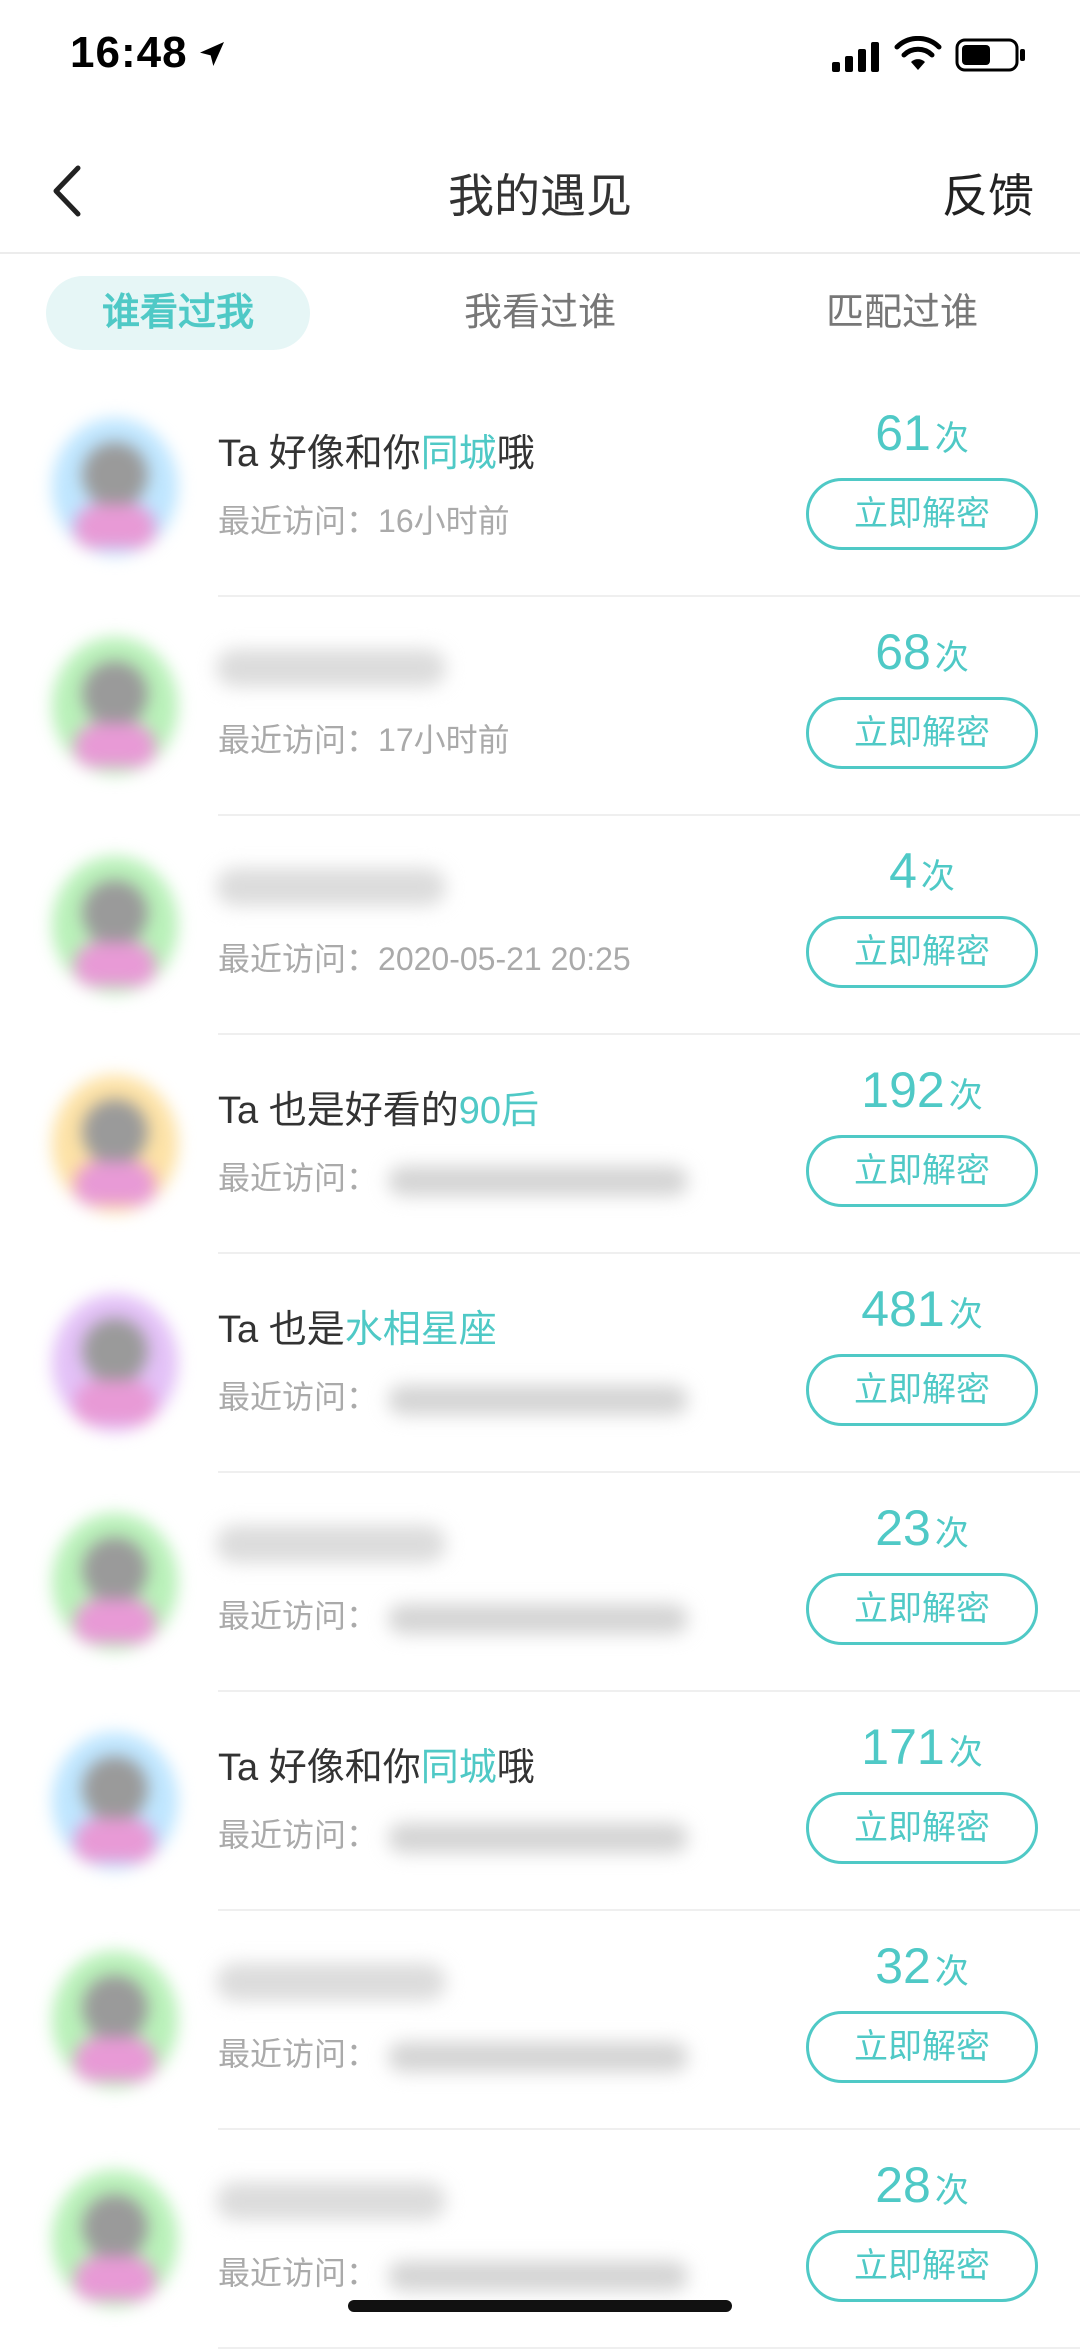  I want to click on tab-who-matched: 匹配过谁, so click(902, 313).